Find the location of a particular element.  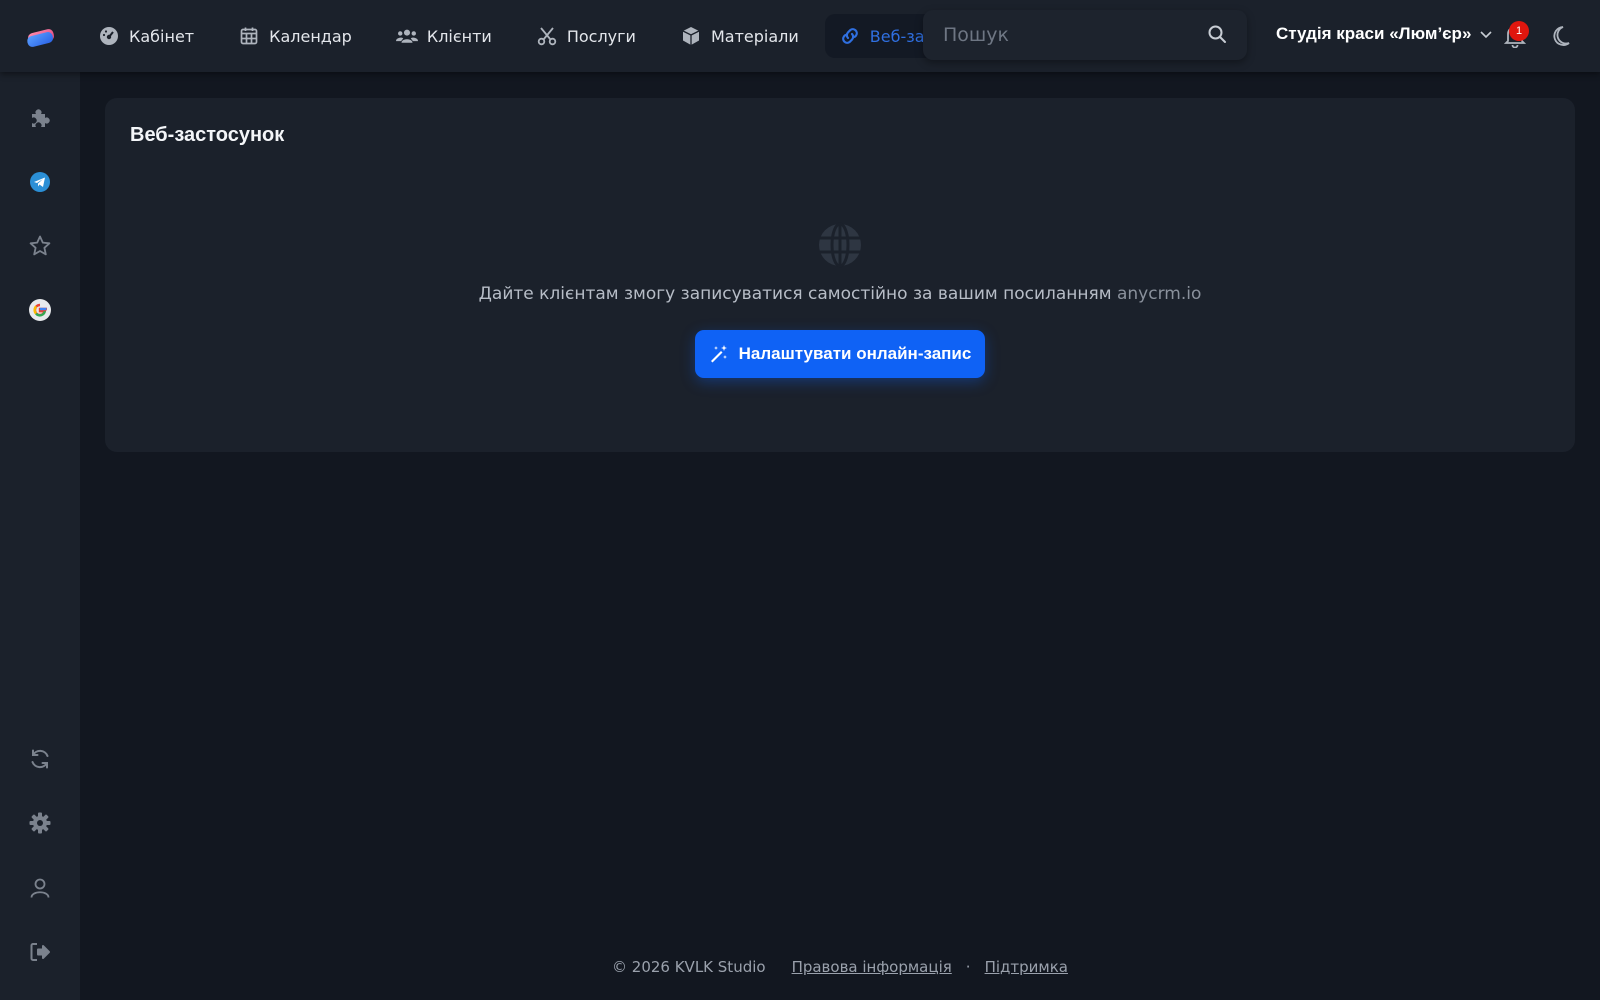

star-icon is located at coordinates (40, 246).